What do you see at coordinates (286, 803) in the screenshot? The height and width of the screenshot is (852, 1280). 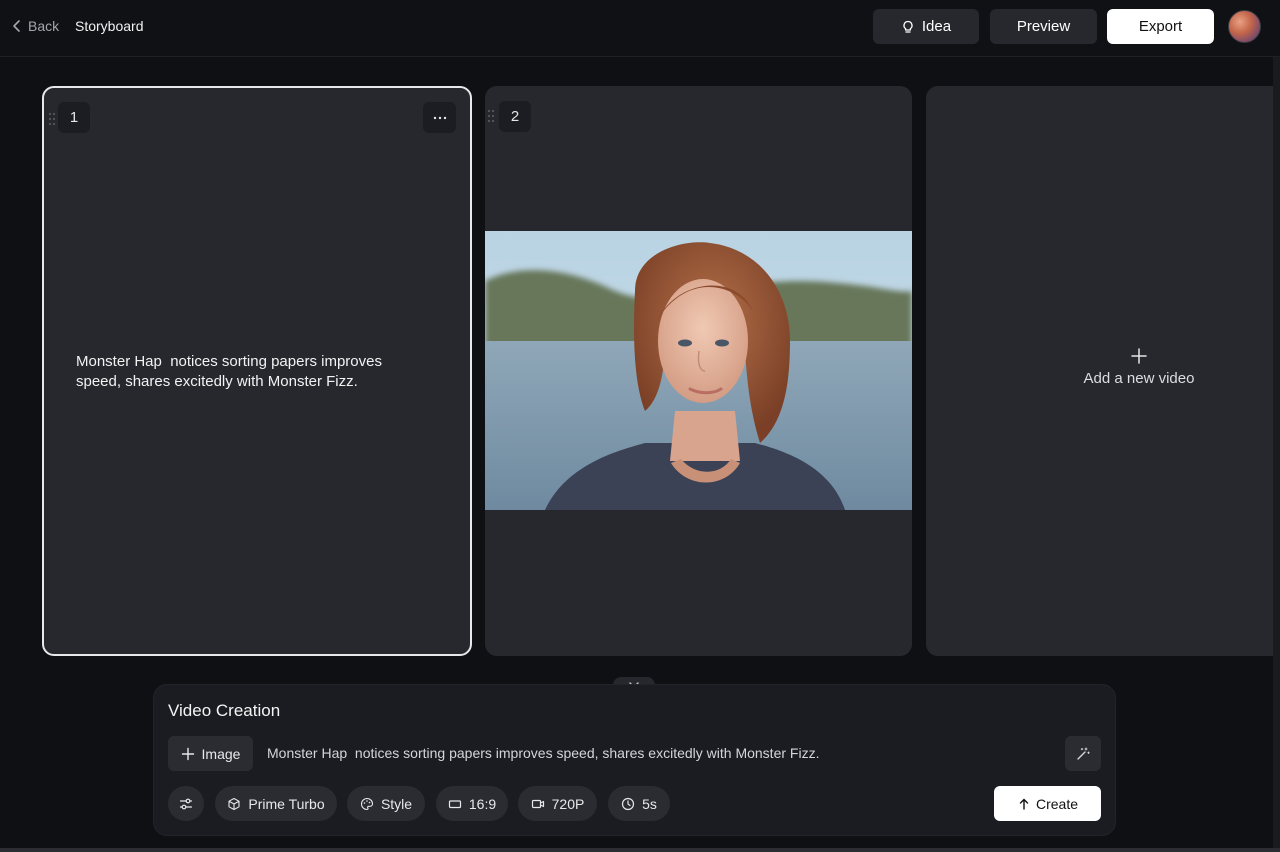 I see `model-label: Prime Turbo` at bounding box center [286, 803].